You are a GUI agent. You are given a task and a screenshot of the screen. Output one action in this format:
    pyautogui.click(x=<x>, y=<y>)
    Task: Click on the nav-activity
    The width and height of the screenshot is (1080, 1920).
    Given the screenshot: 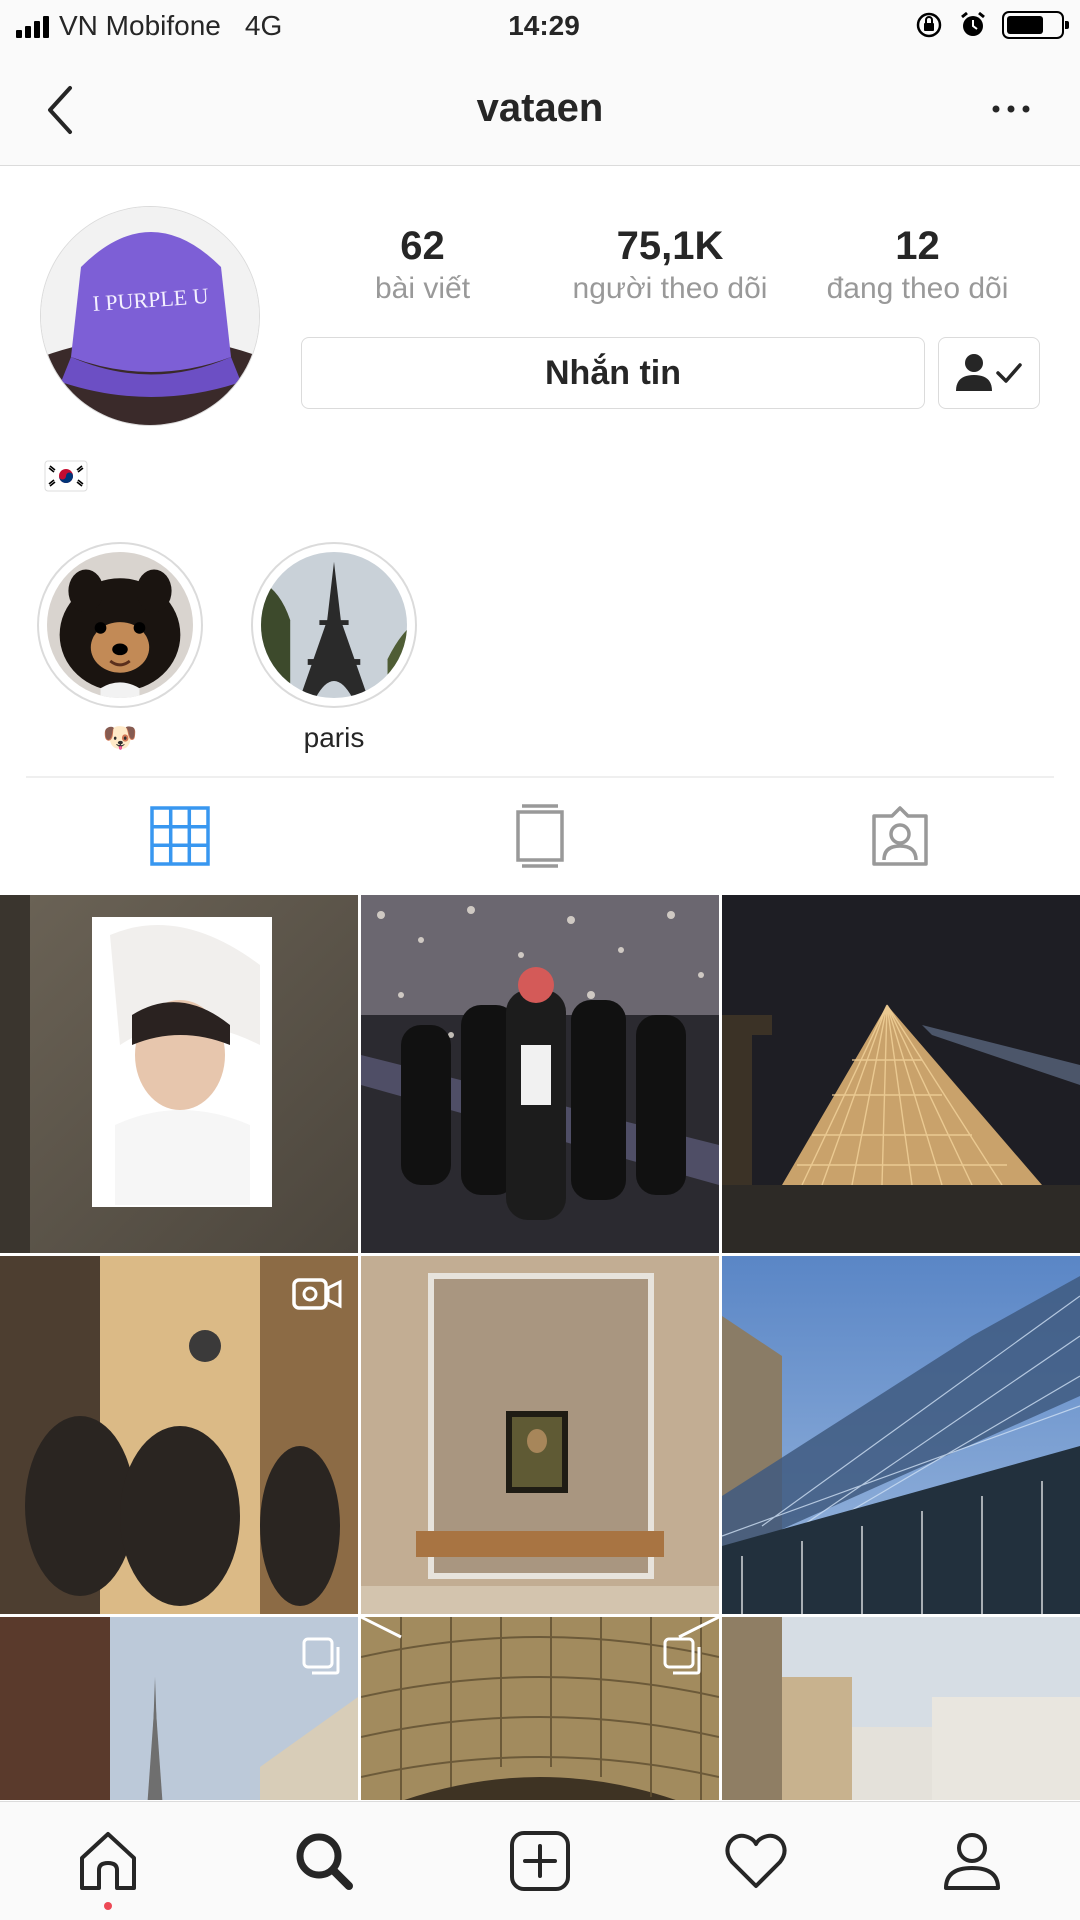 What is the action you would take?
    pyautogui.click(x=756, y=1861)
    